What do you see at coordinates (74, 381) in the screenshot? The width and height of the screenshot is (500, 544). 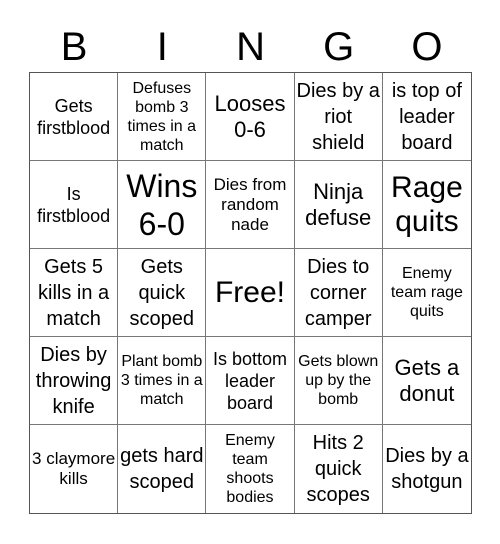 I see `bingo-cell: Dies by throwing knife` at bounding box center [74, 381].